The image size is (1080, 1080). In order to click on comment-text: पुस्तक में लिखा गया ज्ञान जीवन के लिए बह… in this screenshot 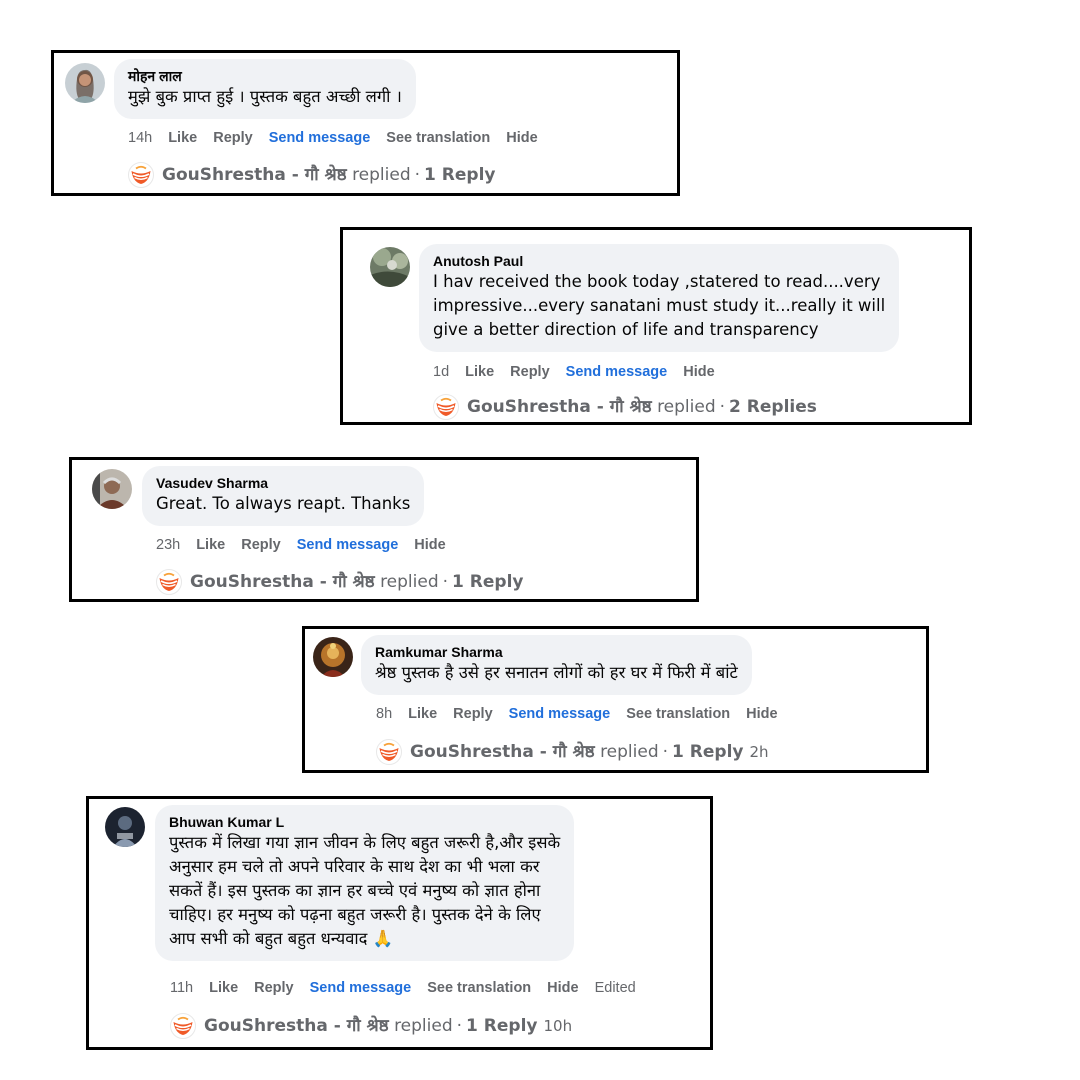, I will do `click(364, 891)`.